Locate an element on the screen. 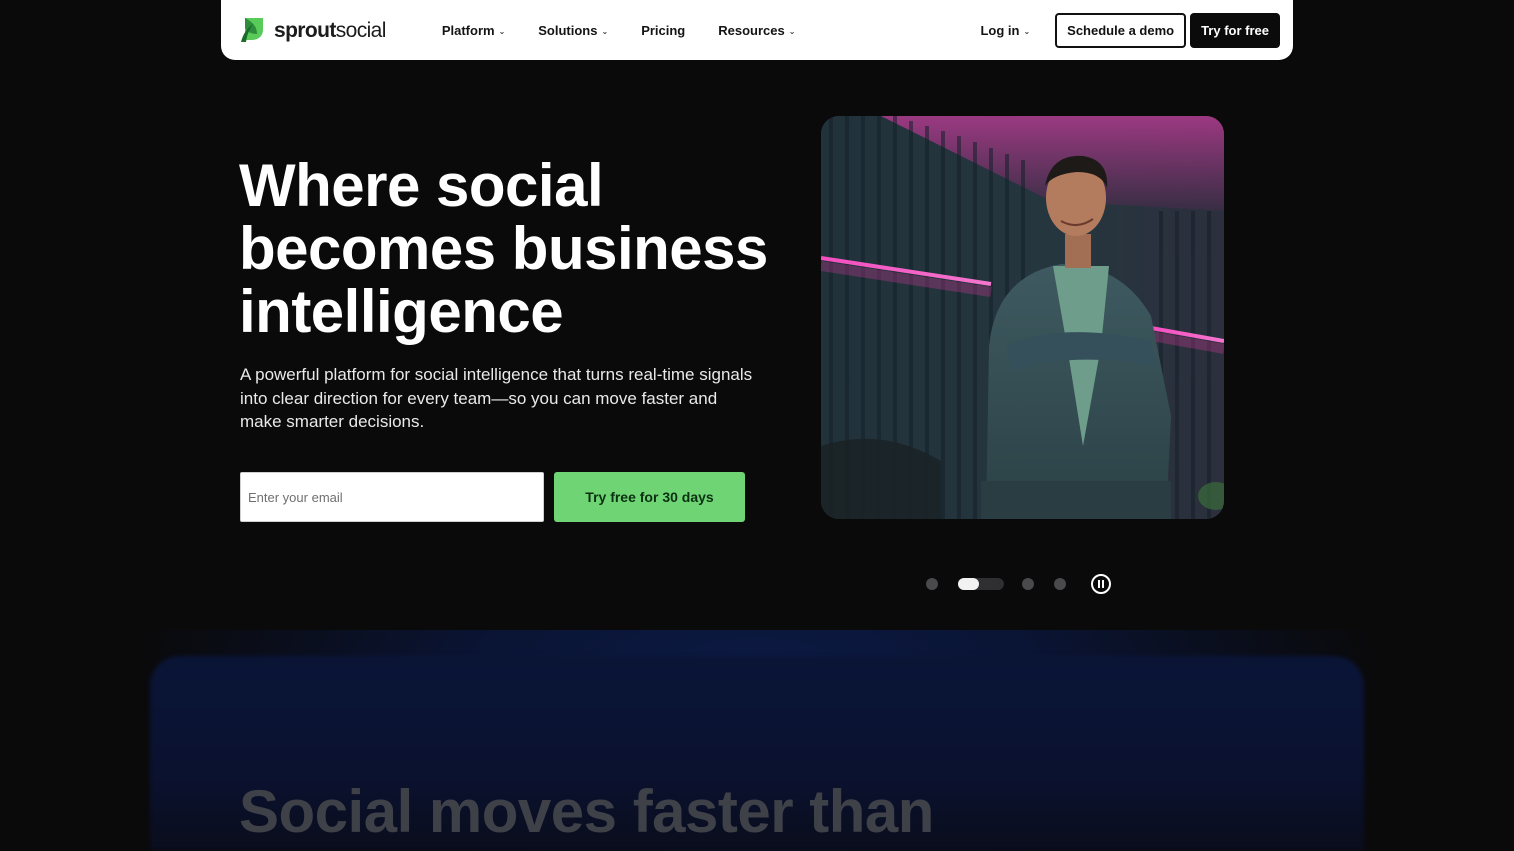  nav-item-label: Resources is located at coordinates (751, 30).